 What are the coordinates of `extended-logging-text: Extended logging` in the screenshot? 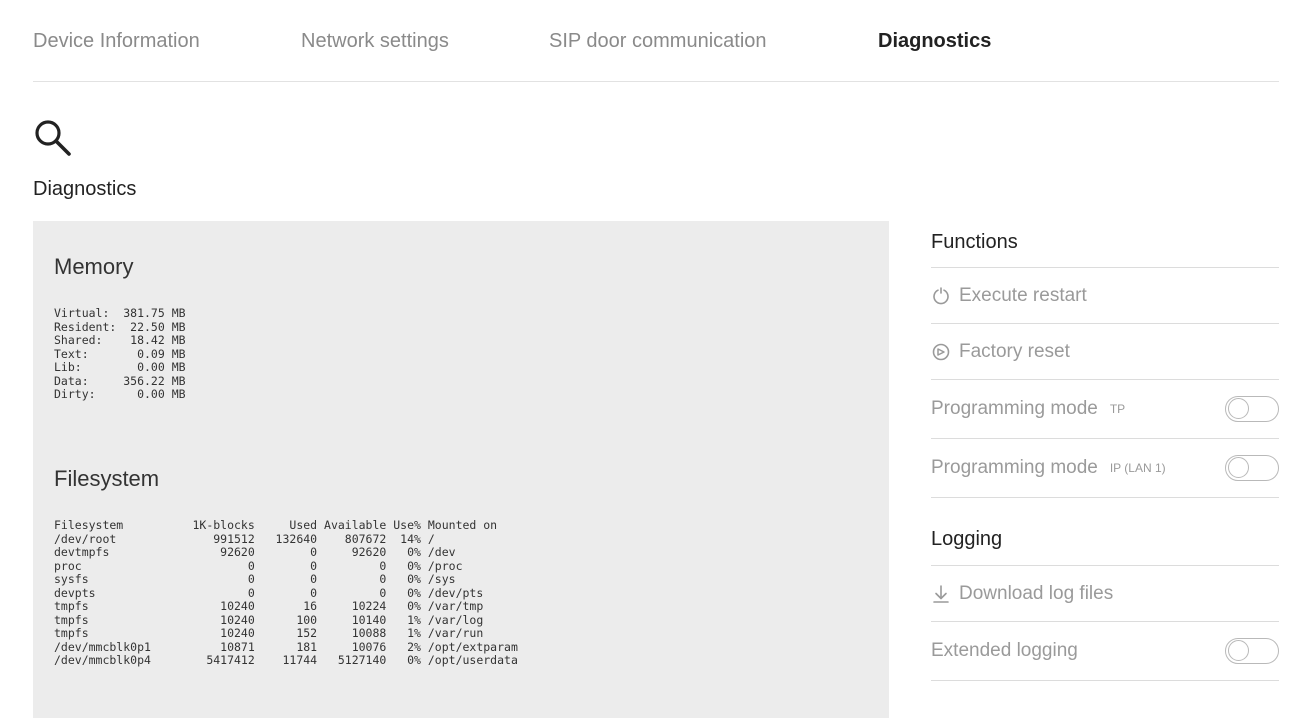 It's located at (1004, 651).